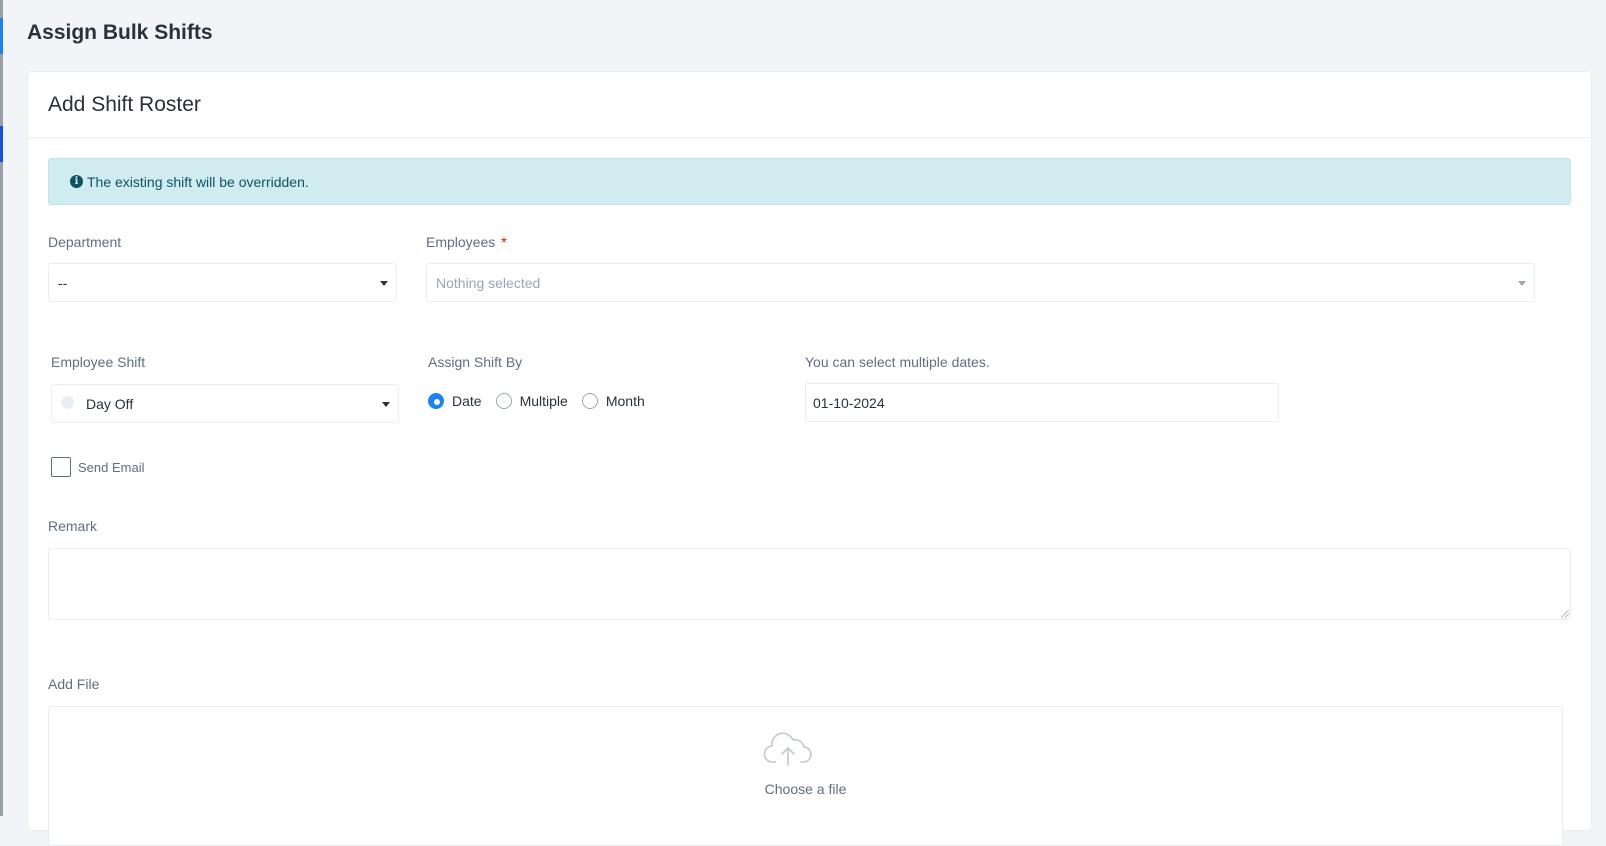 The height and width of the screenshot is (846, 1606). Describe the element at coordinates (809, 105) in the screenshot. I see `card-header: Add Shift Roster` at that location.